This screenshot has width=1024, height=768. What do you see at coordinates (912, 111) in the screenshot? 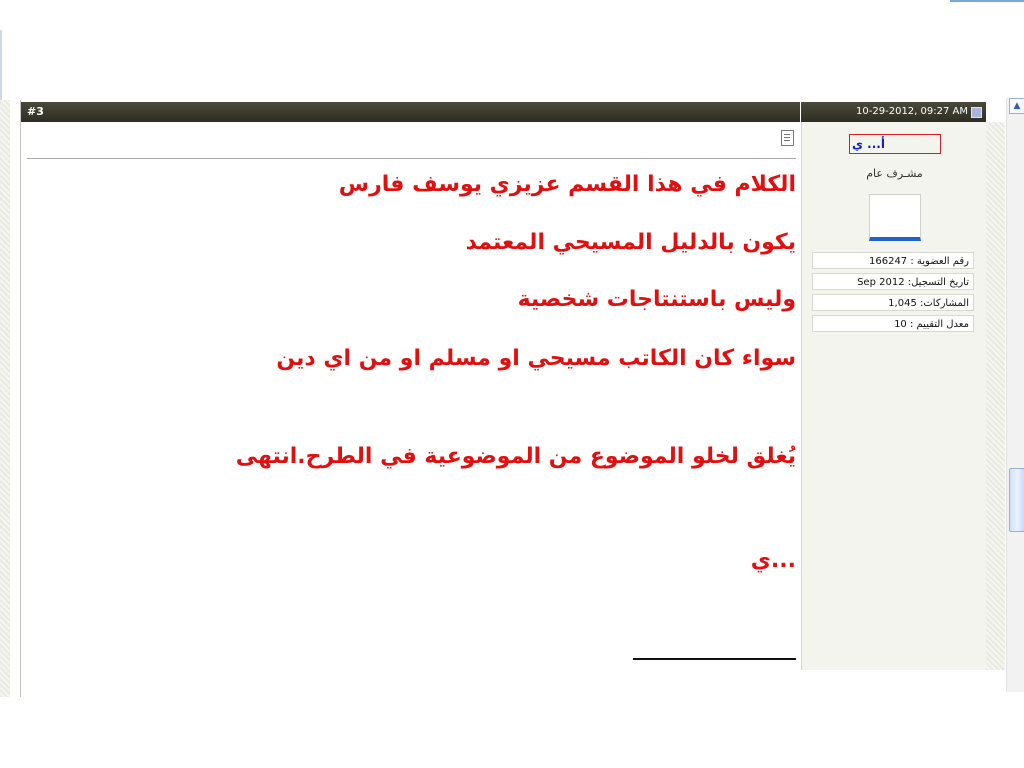
I see `post-date: 10-29-2012, 09:27 AM` at bounding box center [912, 111].